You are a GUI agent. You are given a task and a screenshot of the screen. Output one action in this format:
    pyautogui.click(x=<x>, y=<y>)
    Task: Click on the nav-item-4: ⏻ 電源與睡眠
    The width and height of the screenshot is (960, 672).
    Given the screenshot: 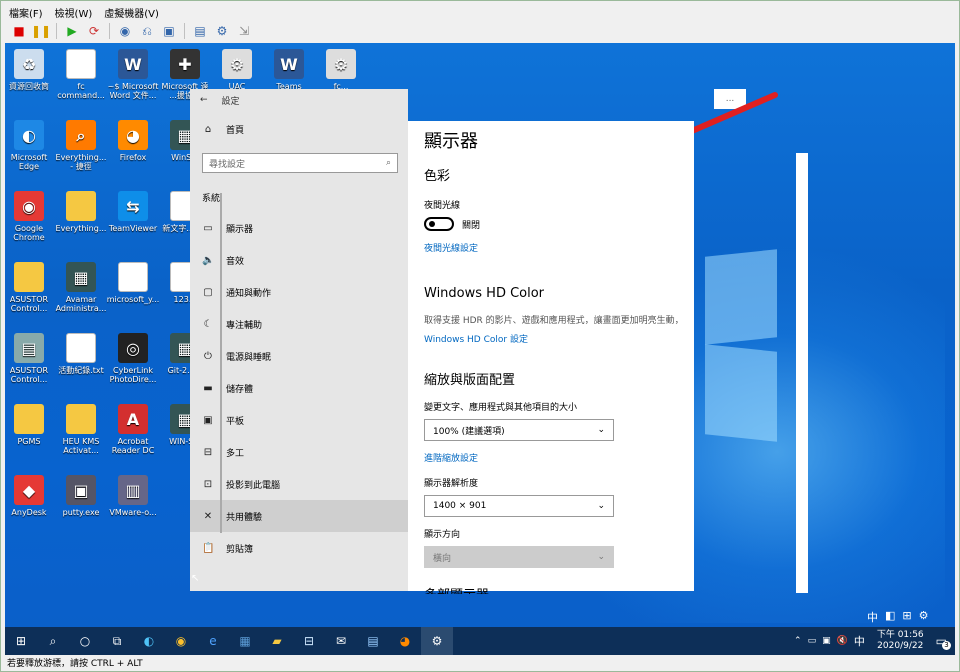 What is the action you would take?
    pyautogui.click(x=299, y=356)
    